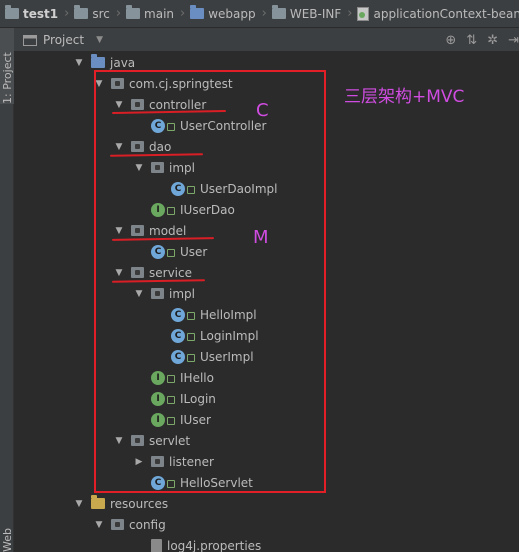 The image size is (519, 552). Describe the element at coordinates (197, 12) in the screenshot. I see `web-folder-icon` at that location.